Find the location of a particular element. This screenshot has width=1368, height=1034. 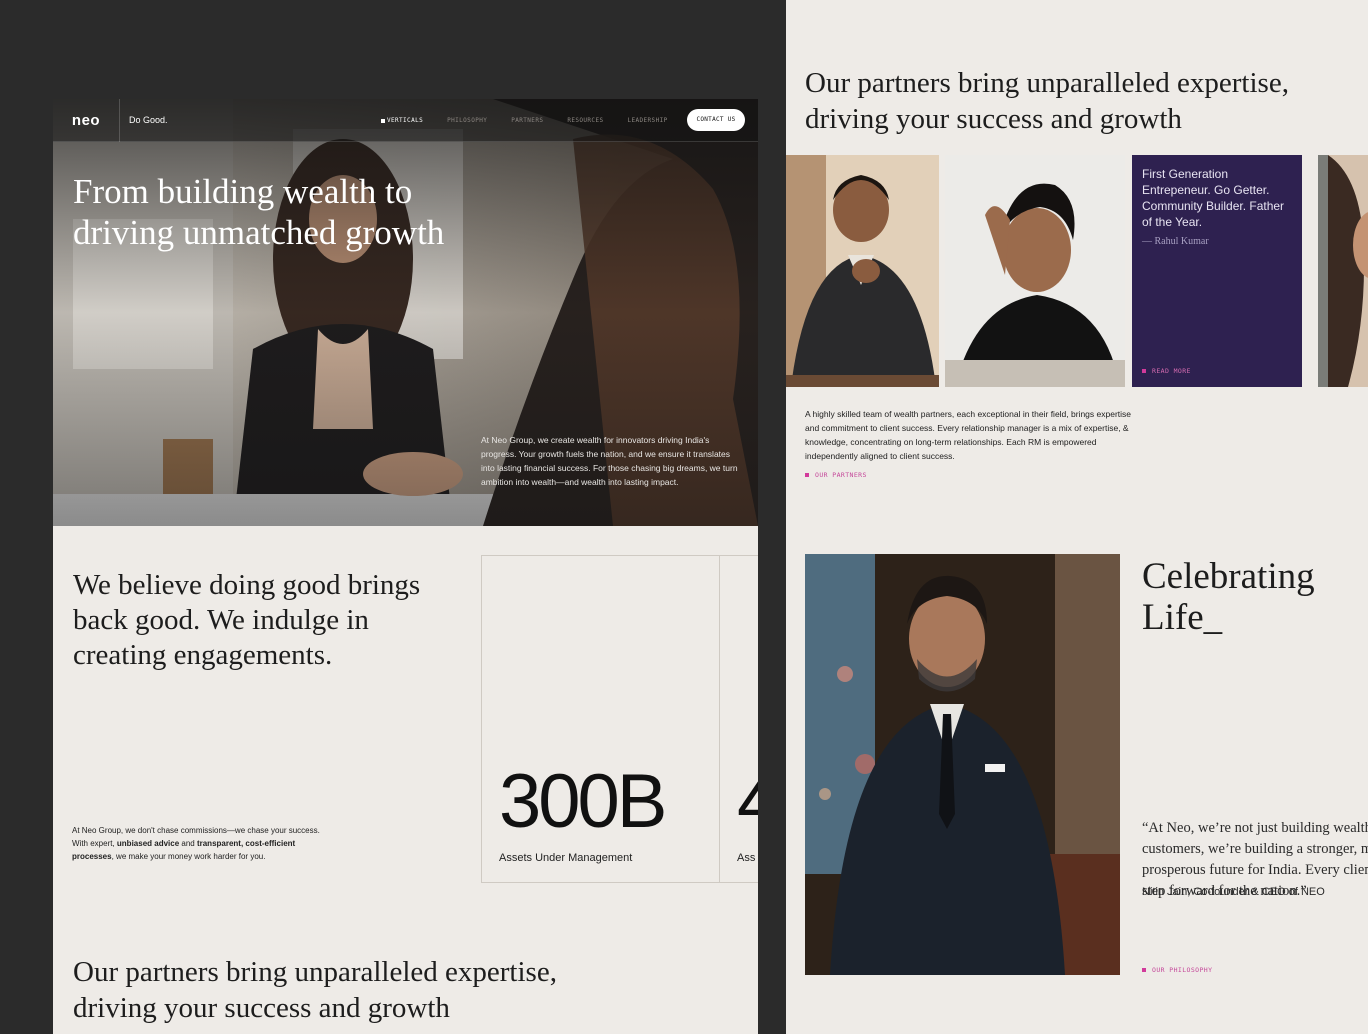

stat-value: 4 is located at coordinates (747, 802).